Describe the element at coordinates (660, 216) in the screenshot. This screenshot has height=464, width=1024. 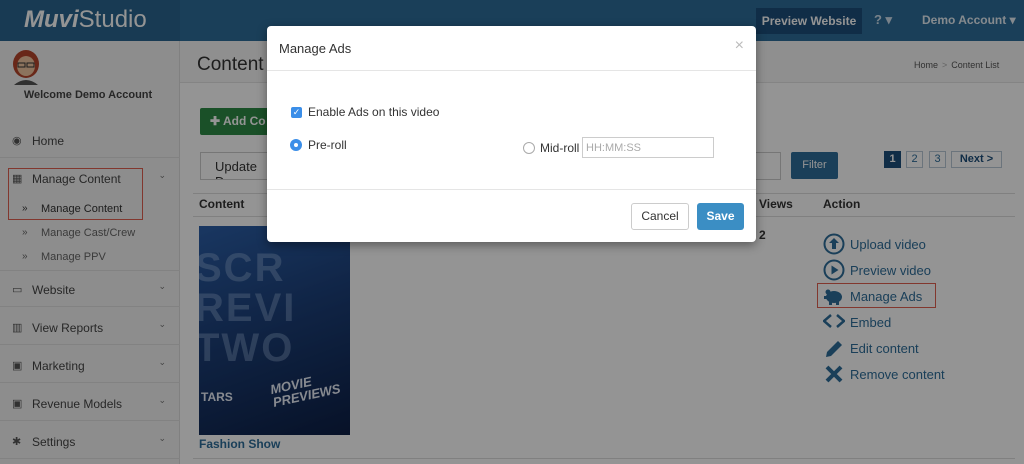
I see `cancel-button: Cancel` at that location.